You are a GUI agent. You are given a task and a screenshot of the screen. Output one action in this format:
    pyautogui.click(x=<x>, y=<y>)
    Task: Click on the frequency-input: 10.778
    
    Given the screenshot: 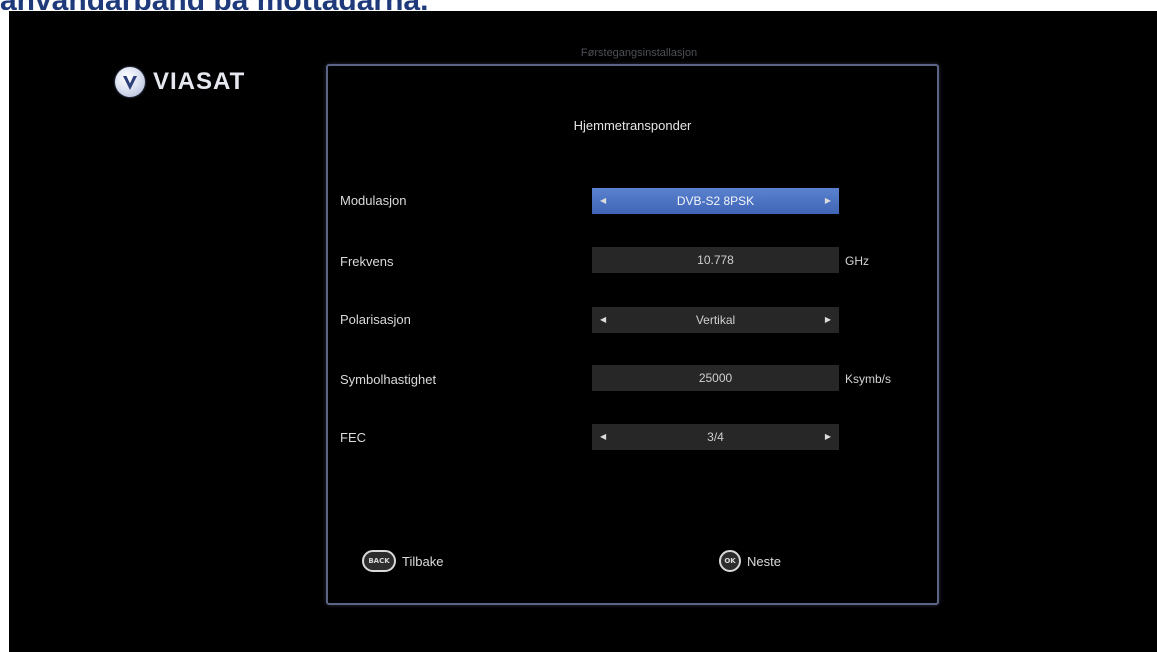 What is the action you would take?
    pyautogui.click(x=715, y=260)
    